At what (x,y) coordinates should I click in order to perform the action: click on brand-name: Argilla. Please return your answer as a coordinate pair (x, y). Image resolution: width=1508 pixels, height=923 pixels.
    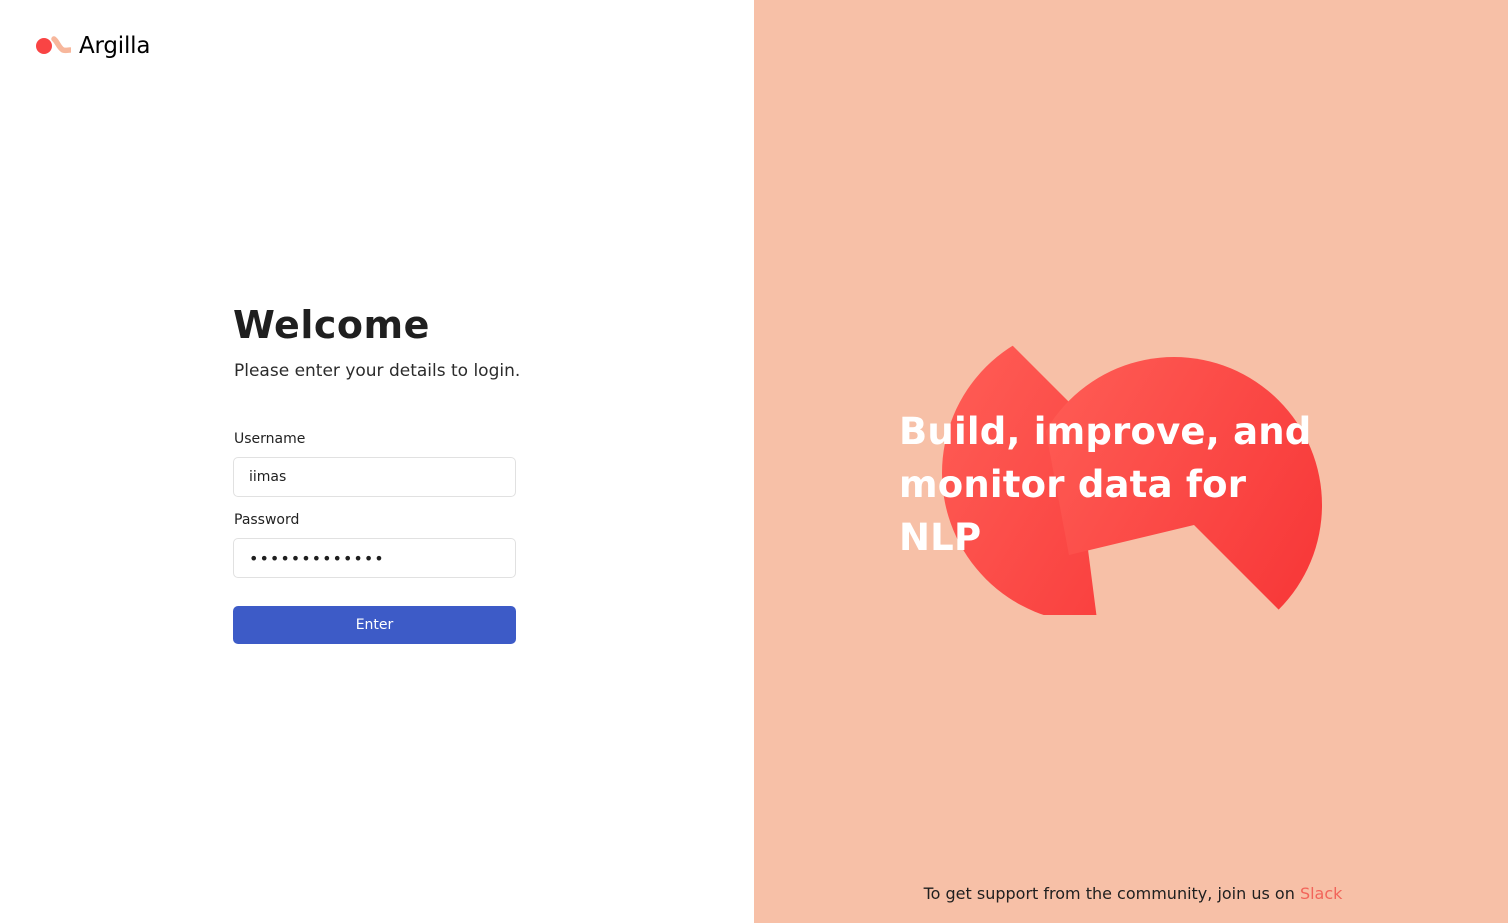
    Looking at the image, I should click on (115, 46).